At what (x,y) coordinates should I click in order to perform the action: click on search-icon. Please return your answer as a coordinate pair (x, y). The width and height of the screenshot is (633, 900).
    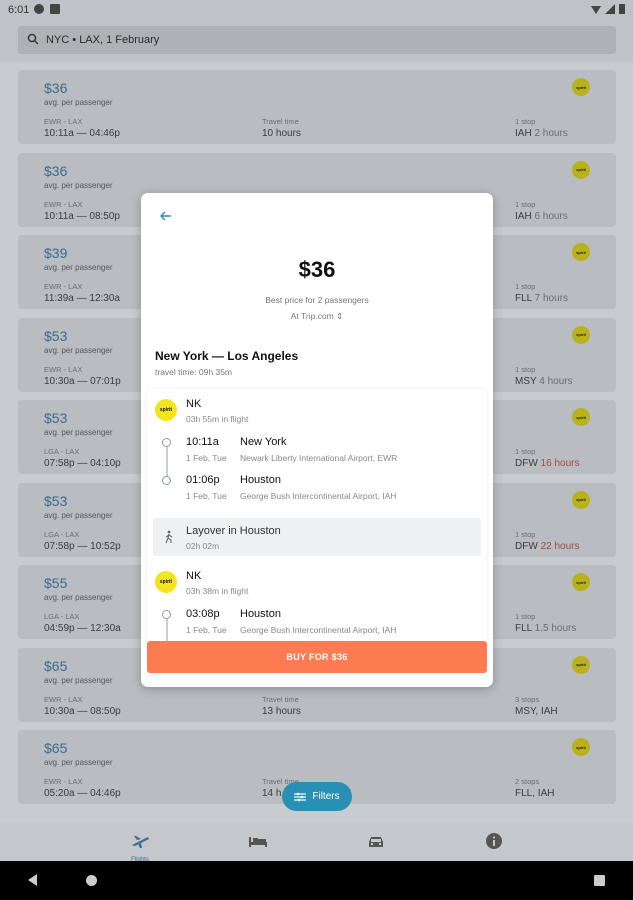
    Looking at the image, I should click on (33, 39).